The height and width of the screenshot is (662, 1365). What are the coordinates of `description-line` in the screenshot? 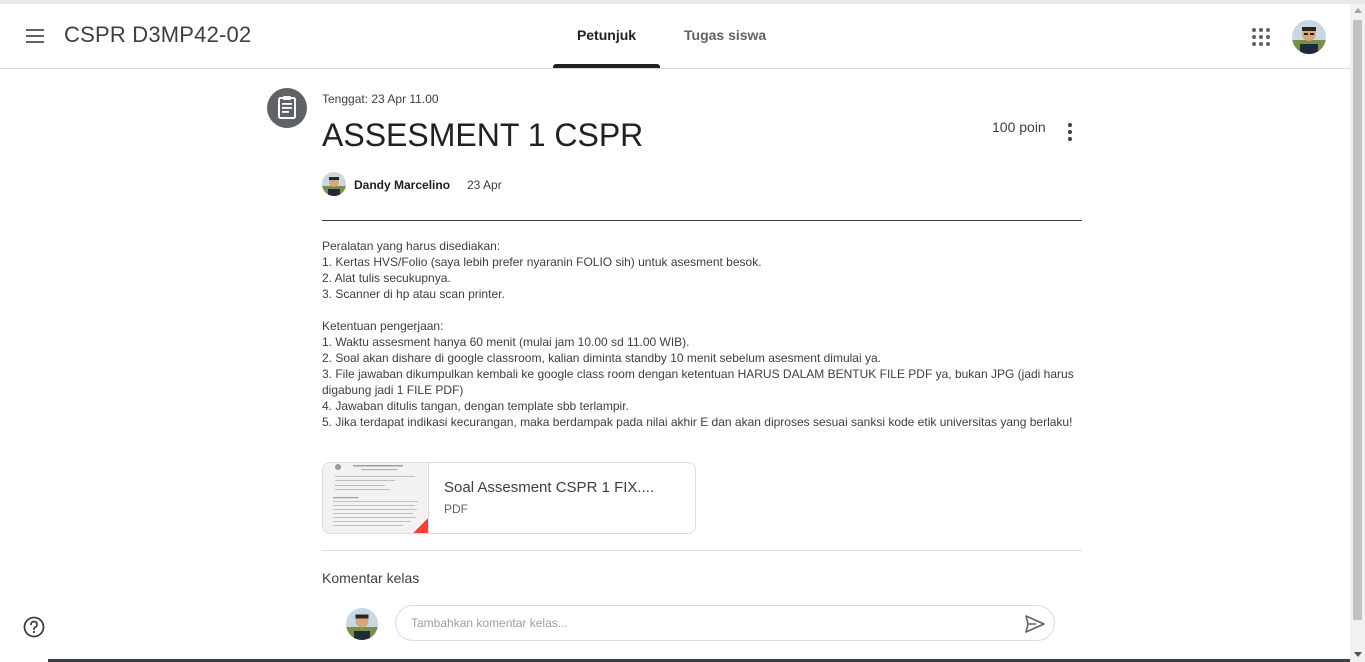 It's located at (702, 310).